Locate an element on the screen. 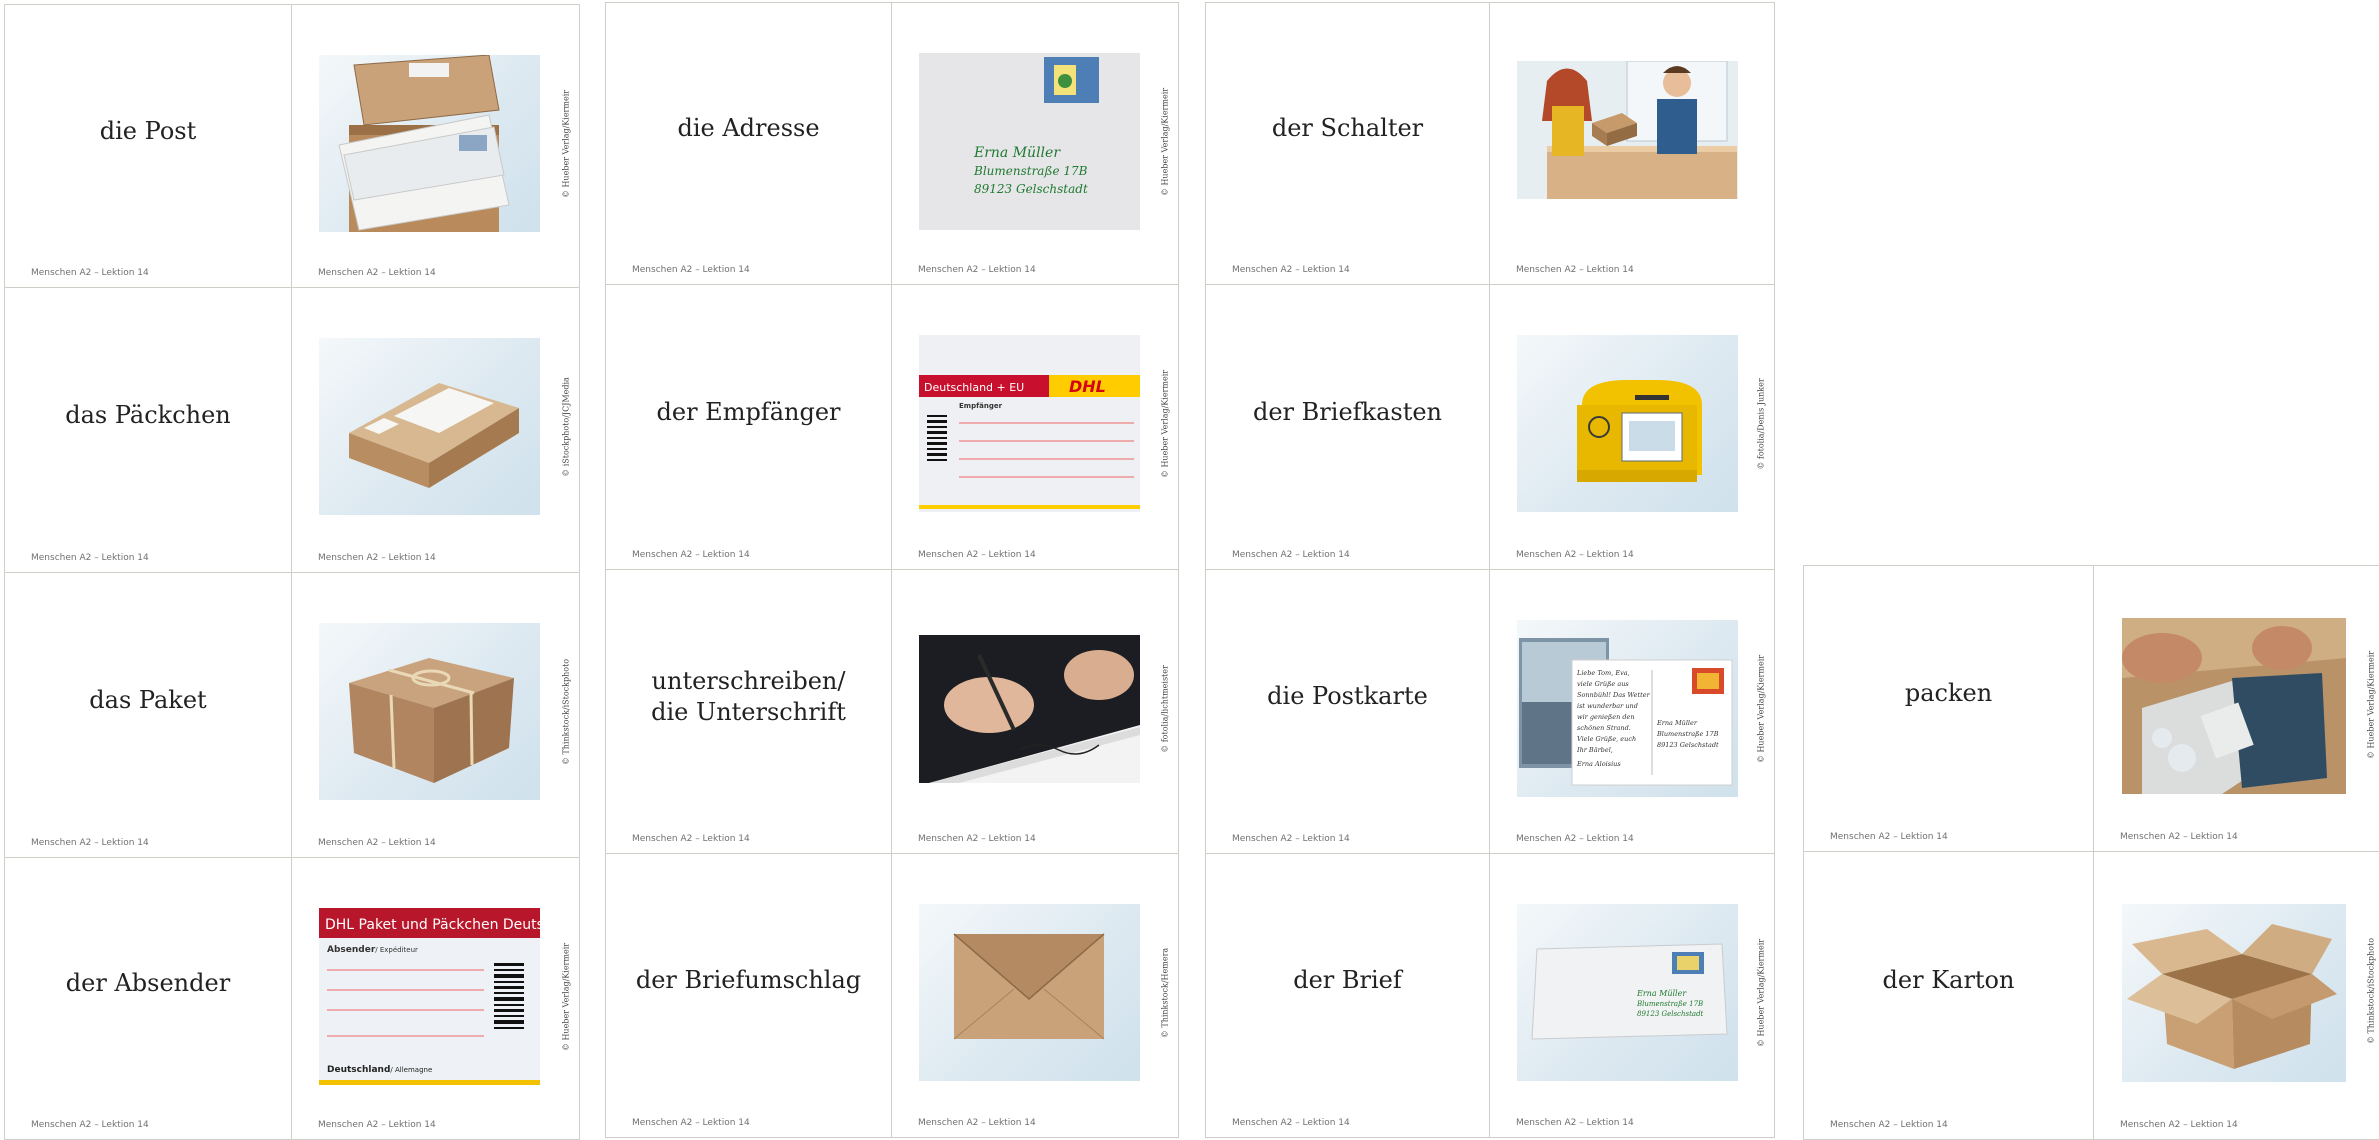 This screenshot has height=1140, width=2379. word-text: das Päckchen is located at coordinates (148, 414).